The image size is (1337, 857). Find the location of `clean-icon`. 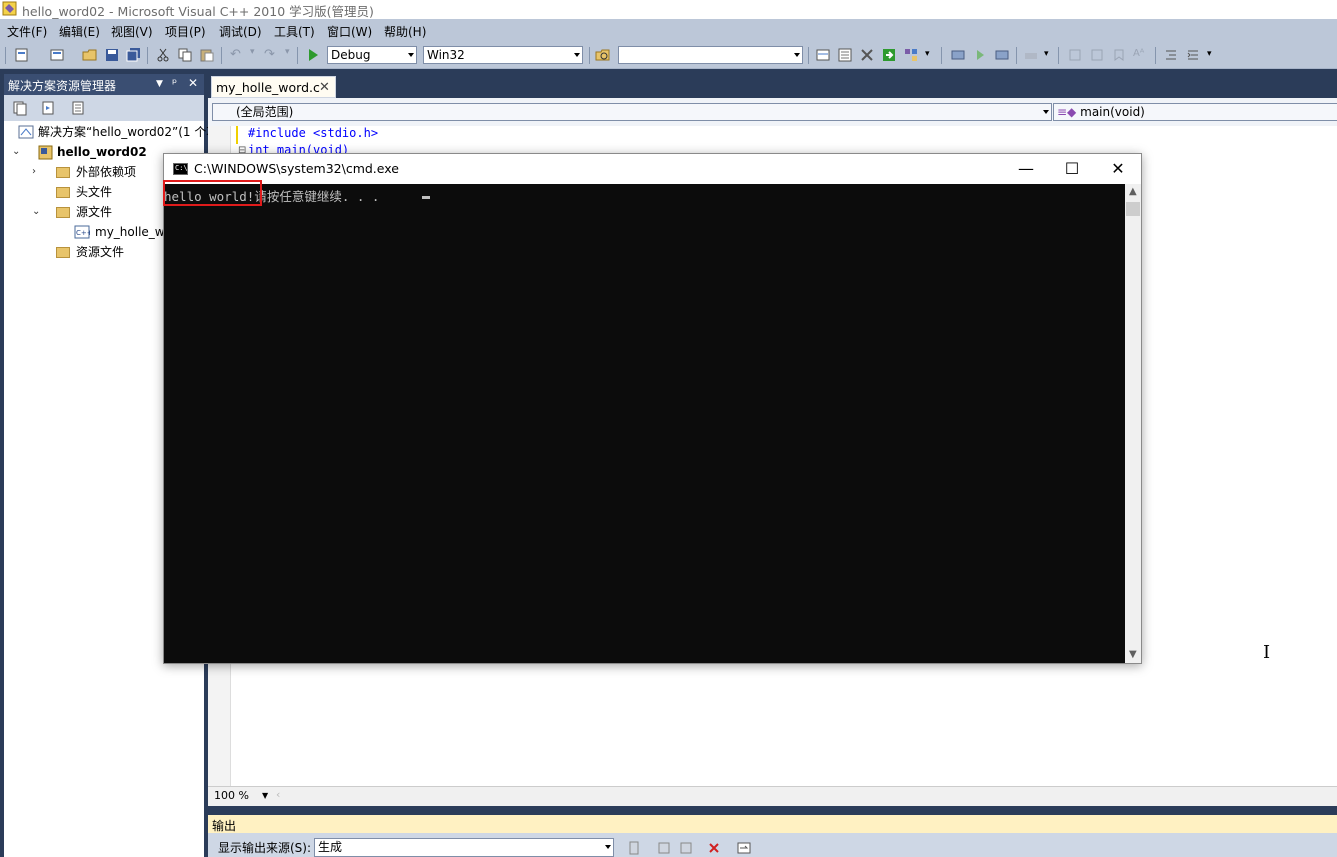

clean-icon is located at coordinates (1031, 55).